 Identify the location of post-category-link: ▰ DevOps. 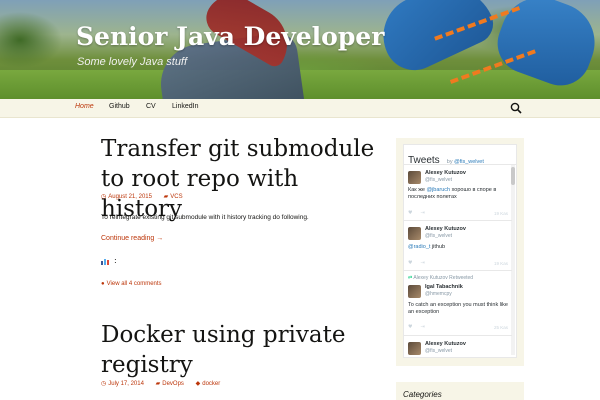
(172, 383).